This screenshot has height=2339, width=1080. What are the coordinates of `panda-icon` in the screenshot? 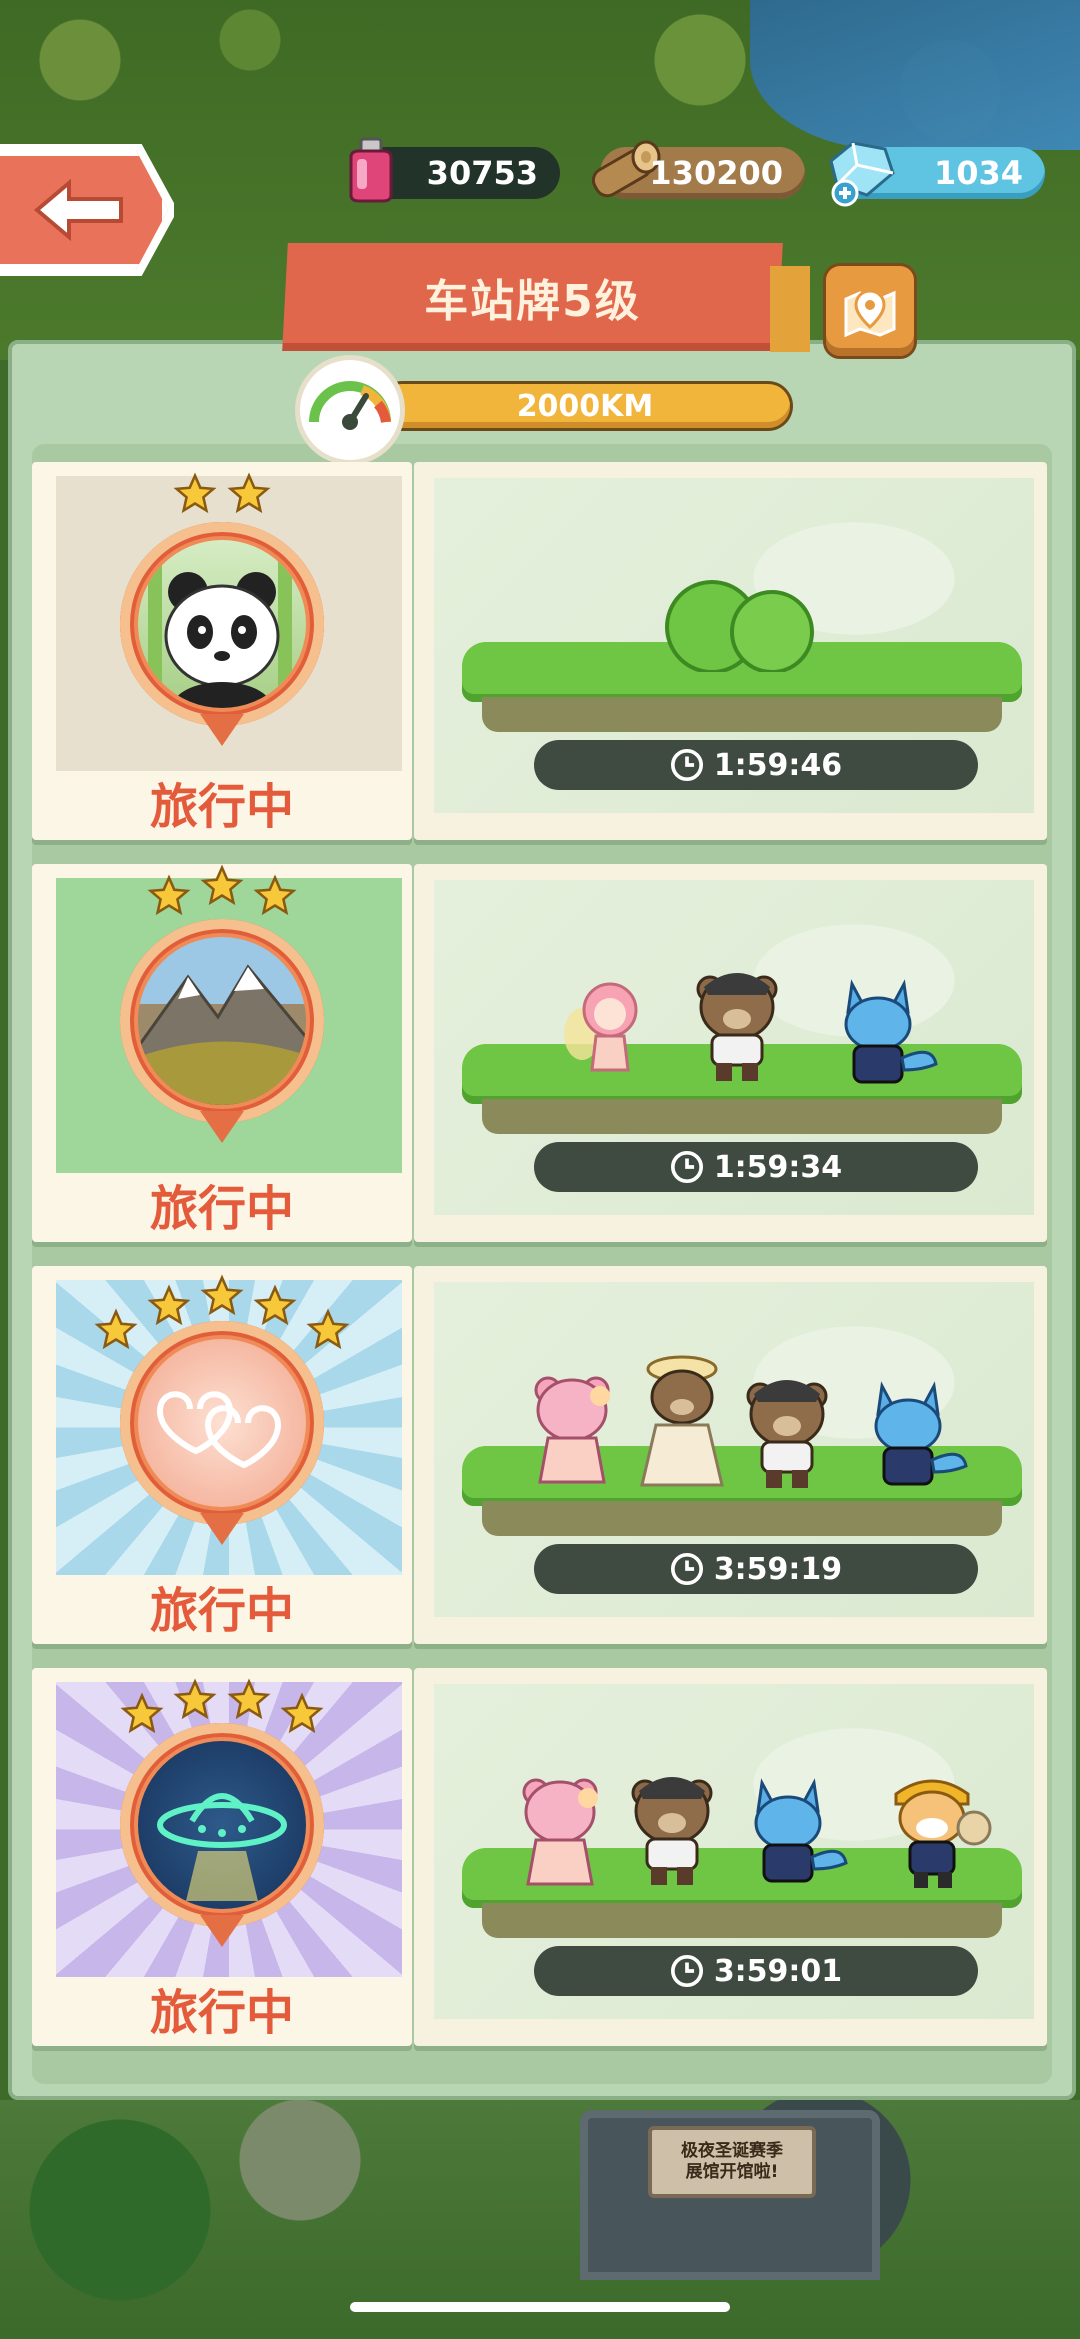 It's located at (220, 624).